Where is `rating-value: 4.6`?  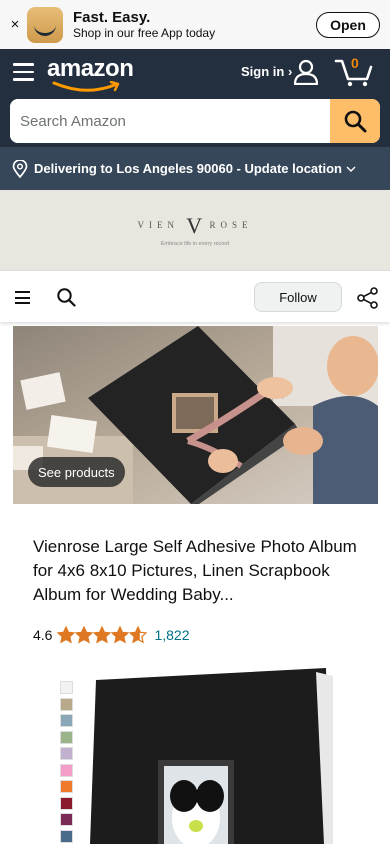 rating-value: 4.6 is located at coordinates (43, 635).